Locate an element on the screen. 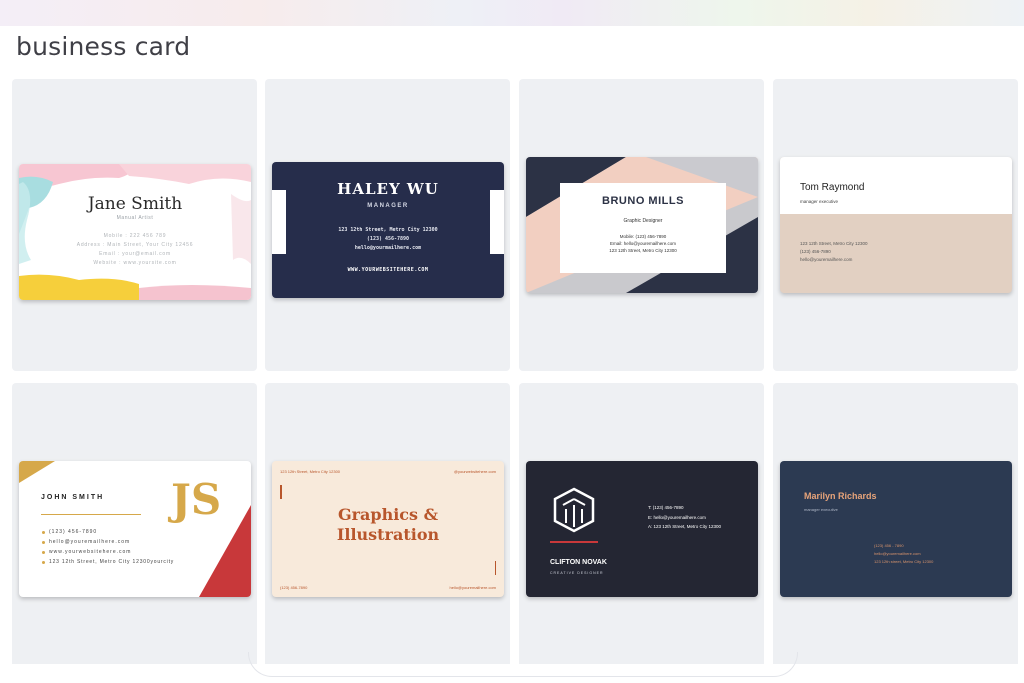 Image resolution: width=1024 pixels, height=683 pixels. card-title-line1: Graphics & is located at coordinates (388, 514).